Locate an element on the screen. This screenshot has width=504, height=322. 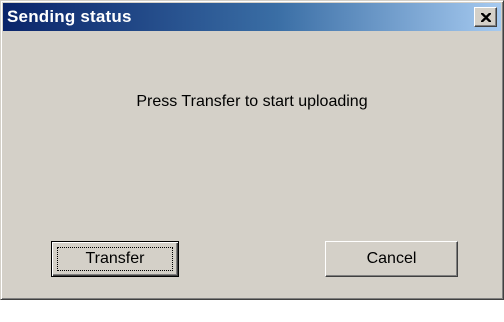
close-button is located at coordinates (485, 17).